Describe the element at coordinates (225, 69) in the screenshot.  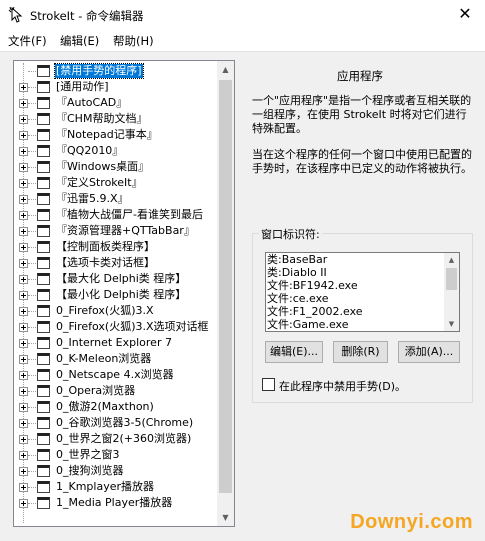
I see `scroll-up-arrow-icon: ▲` at that location.